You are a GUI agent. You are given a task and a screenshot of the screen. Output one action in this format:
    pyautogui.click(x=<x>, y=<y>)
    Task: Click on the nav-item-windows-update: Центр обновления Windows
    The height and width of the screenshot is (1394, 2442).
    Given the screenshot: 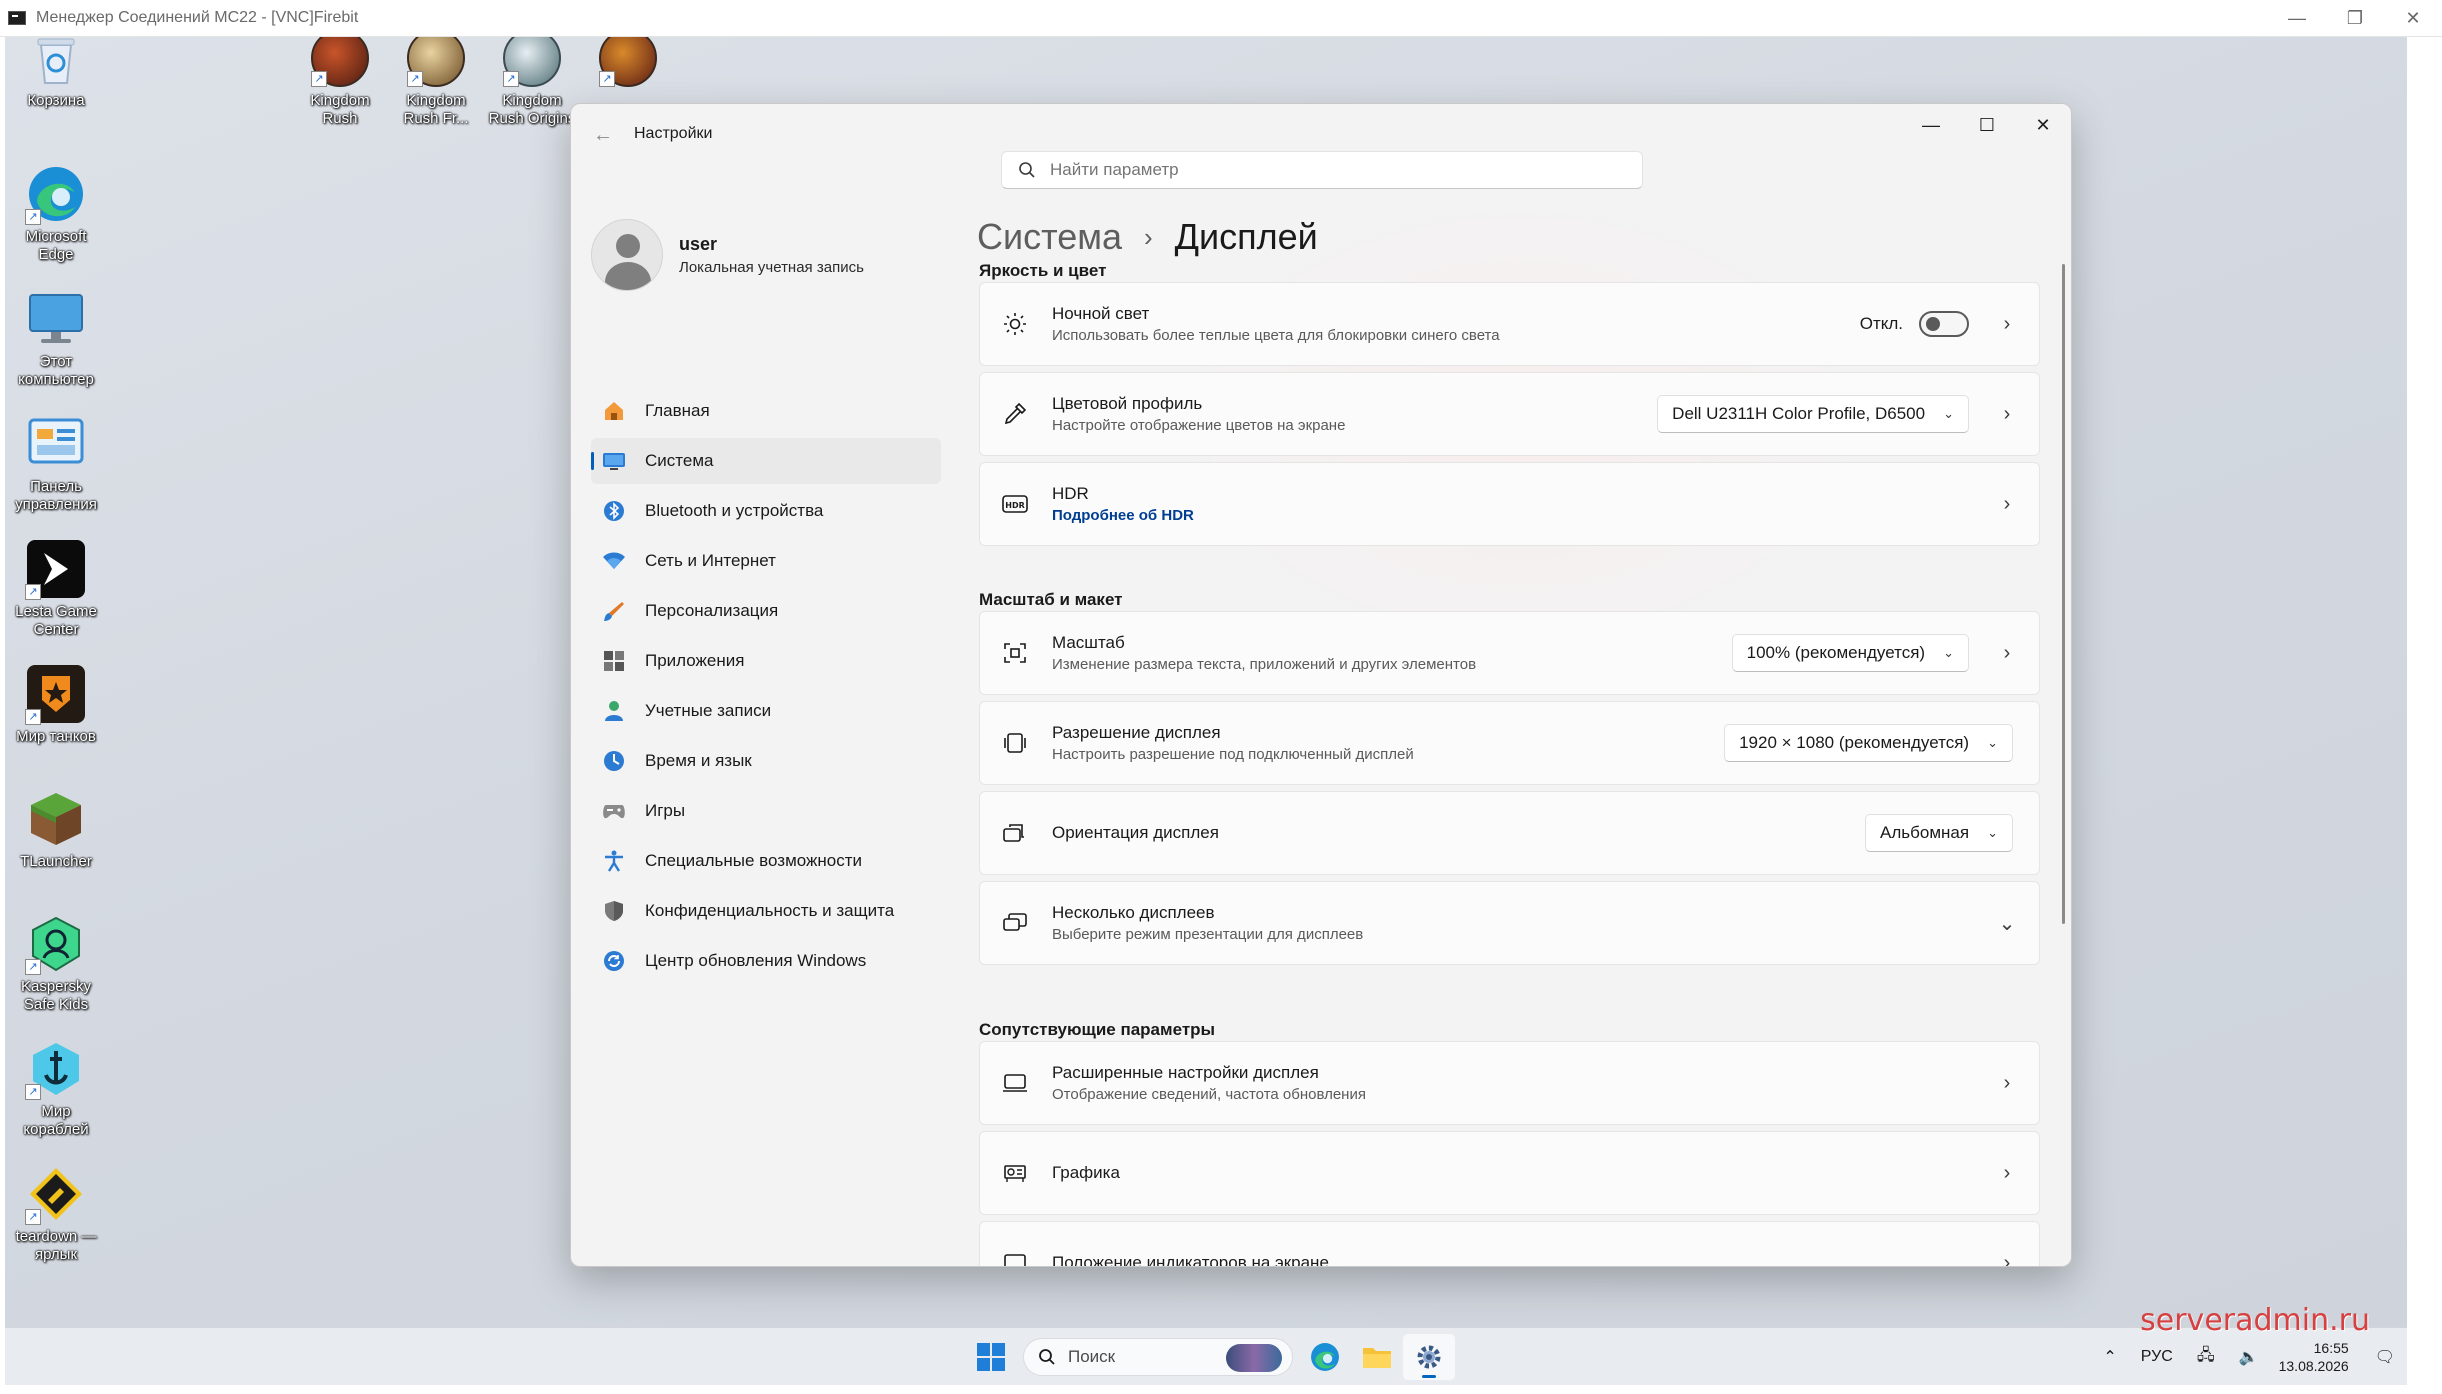 What is the action you would take?
    pyautogui.click(x=766, y=961)
    